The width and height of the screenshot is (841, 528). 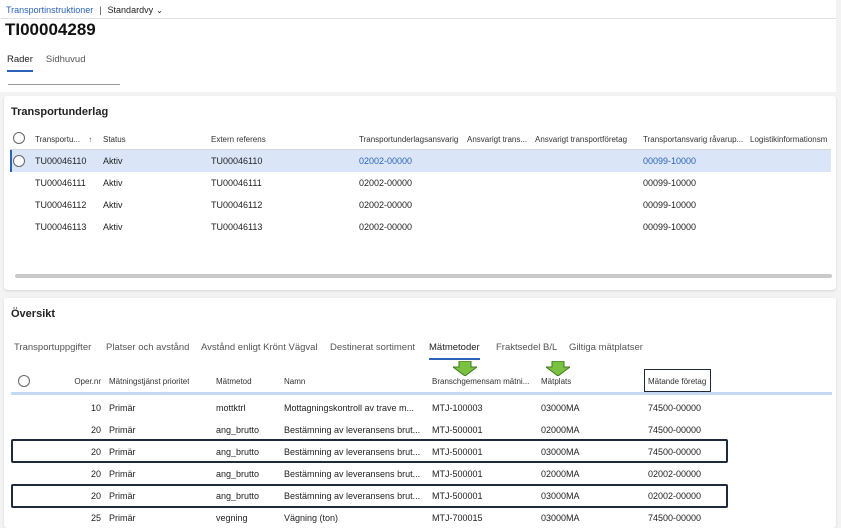 I want to click on tab-sidhuvud: Sidhuvud, so click(x=66, y=63).